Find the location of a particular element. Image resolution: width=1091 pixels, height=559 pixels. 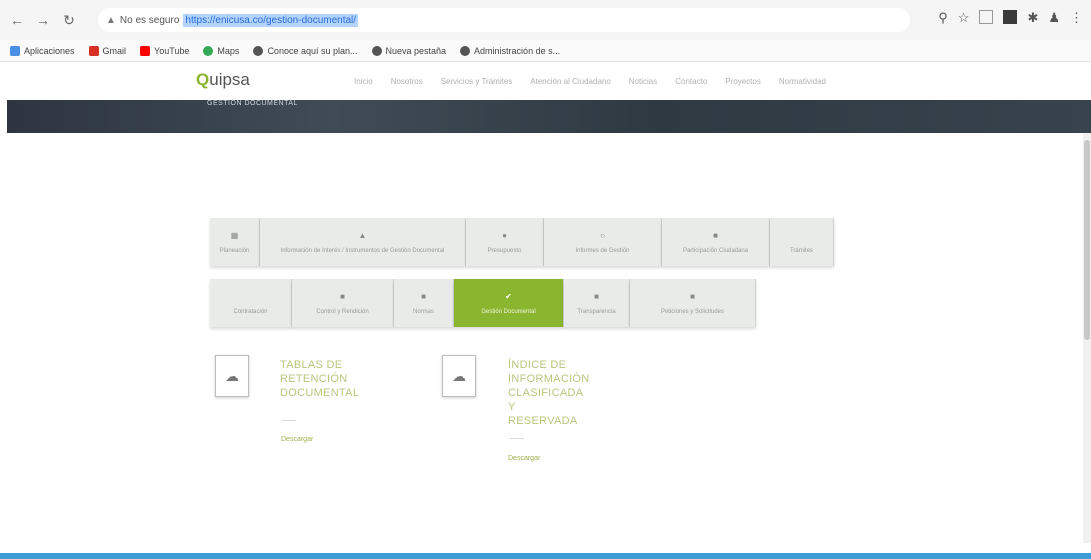

menu-icon: ⋮ is located at coordinates (1076, 18).